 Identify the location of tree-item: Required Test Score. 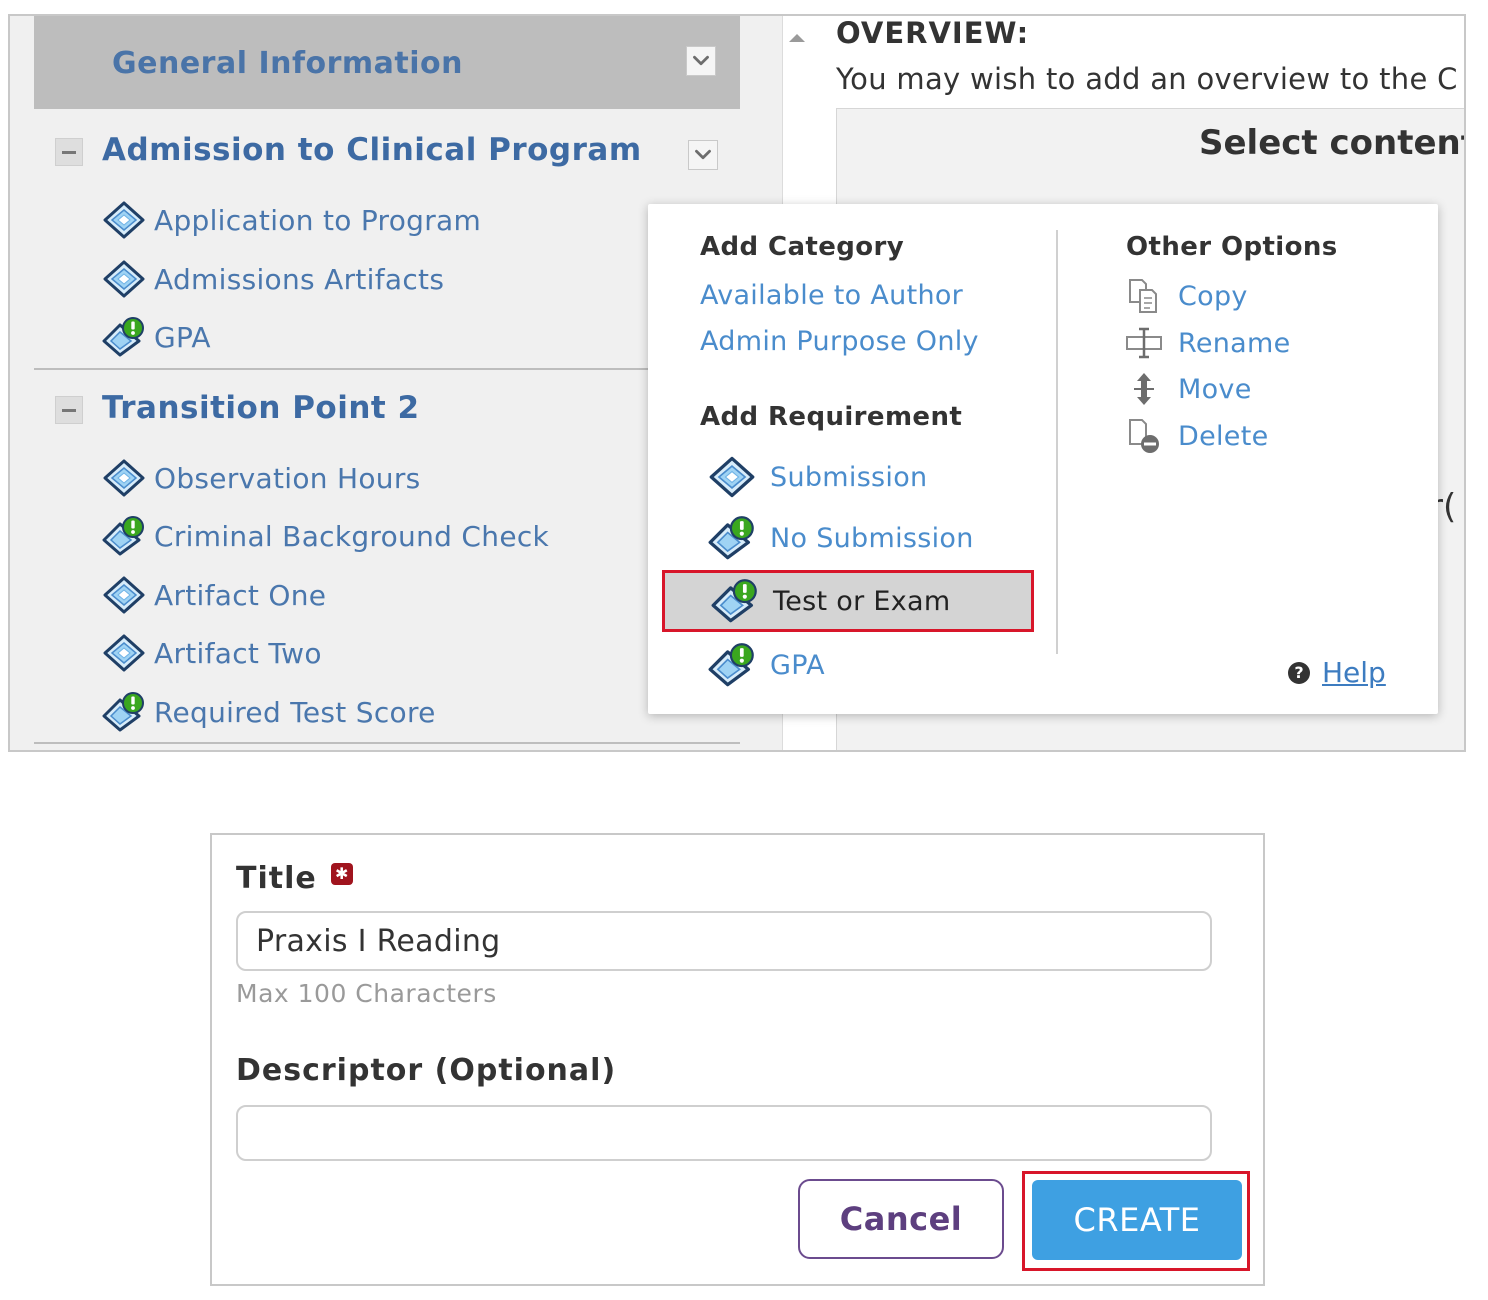
(269, 712).